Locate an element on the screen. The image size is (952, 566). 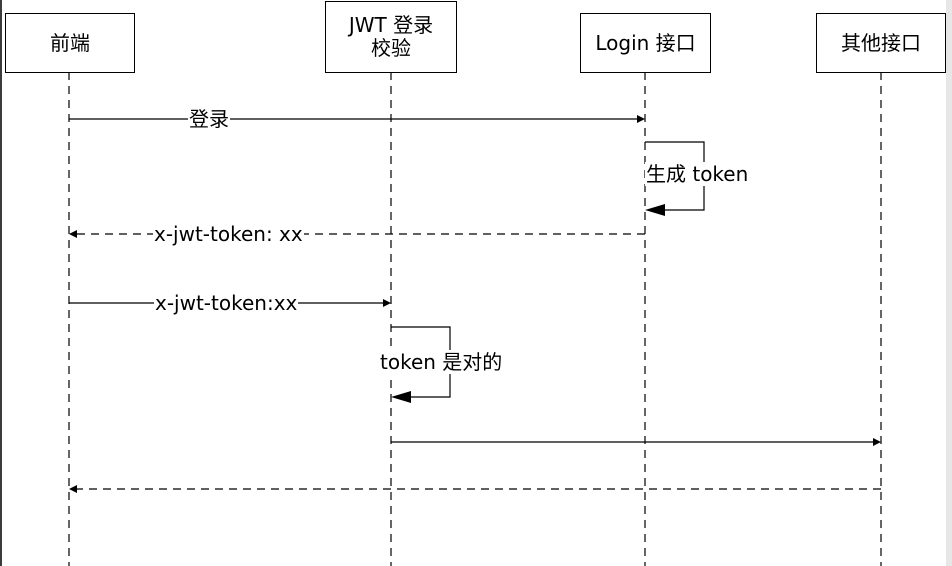
lane-frontend: 前端 is located at coordinates (70, 43).